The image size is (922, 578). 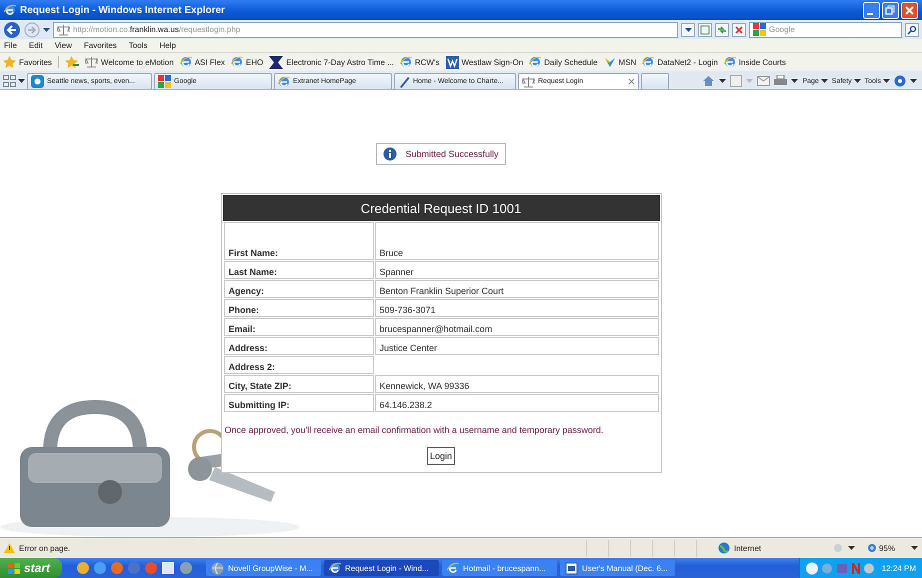 What do you see at coordinates (516, 346) in the screenshot?
I see `field-value: Justice Center` at bounding box center [516, 346].